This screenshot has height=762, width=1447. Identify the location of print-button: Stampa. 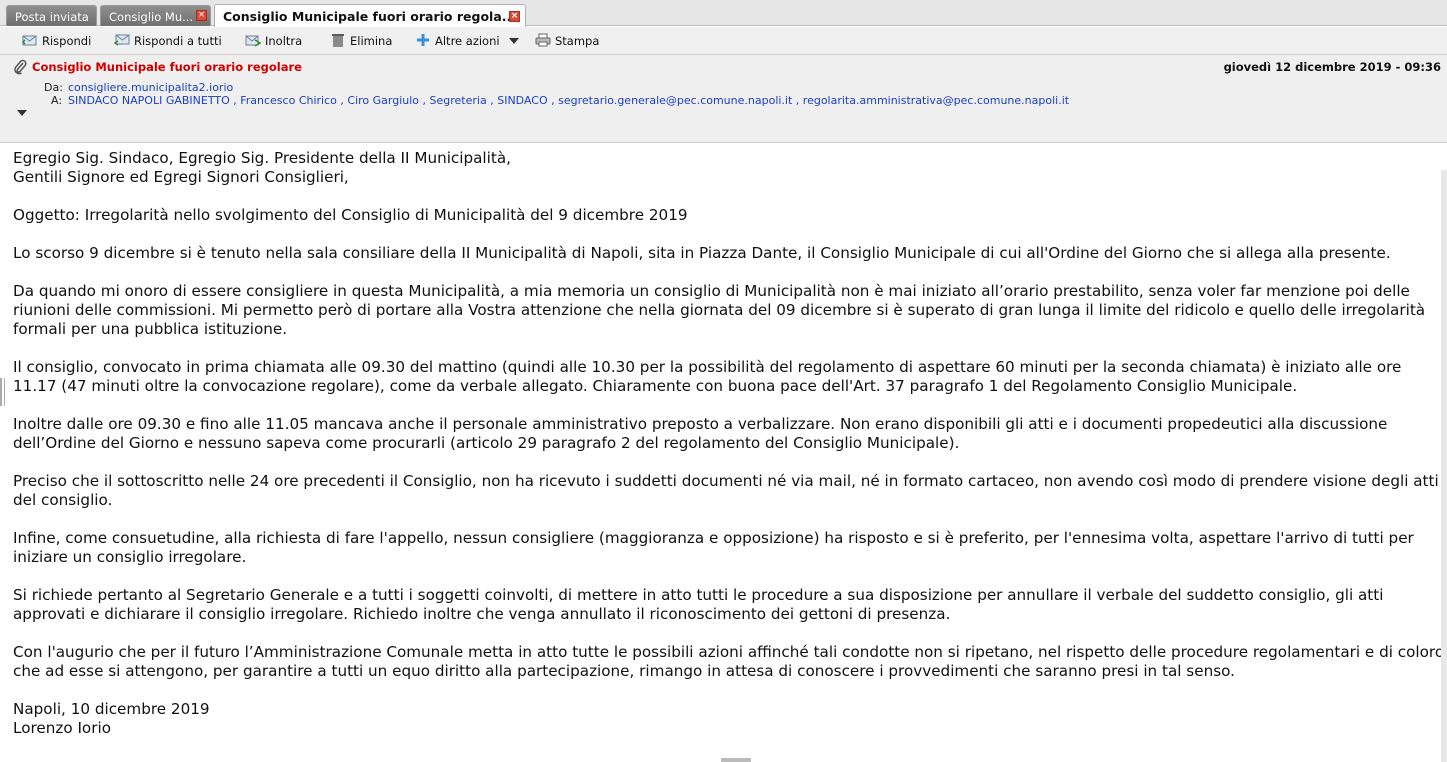
(567, 40).